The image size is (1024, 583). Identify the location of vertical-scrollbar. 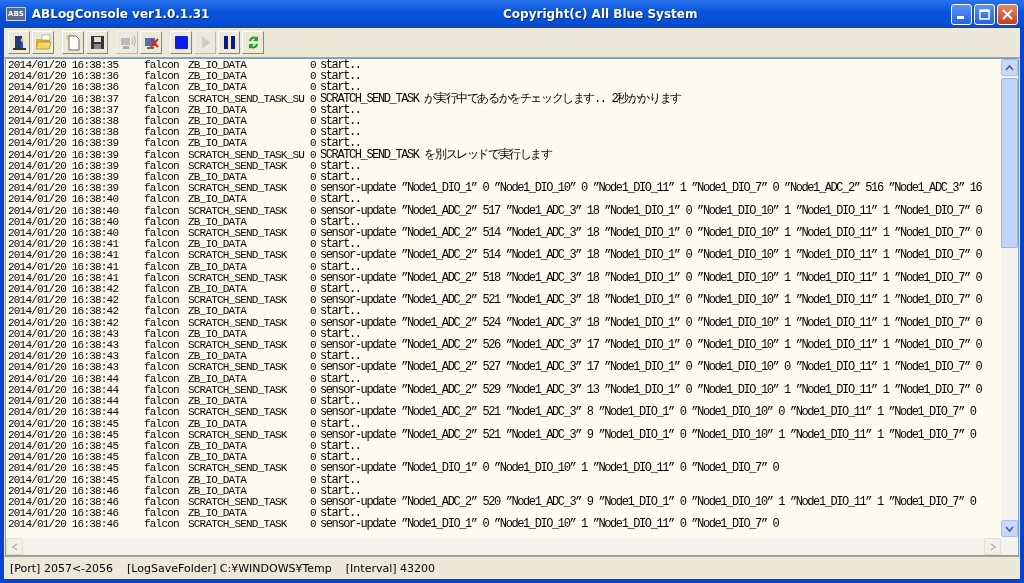
(1009, 307).